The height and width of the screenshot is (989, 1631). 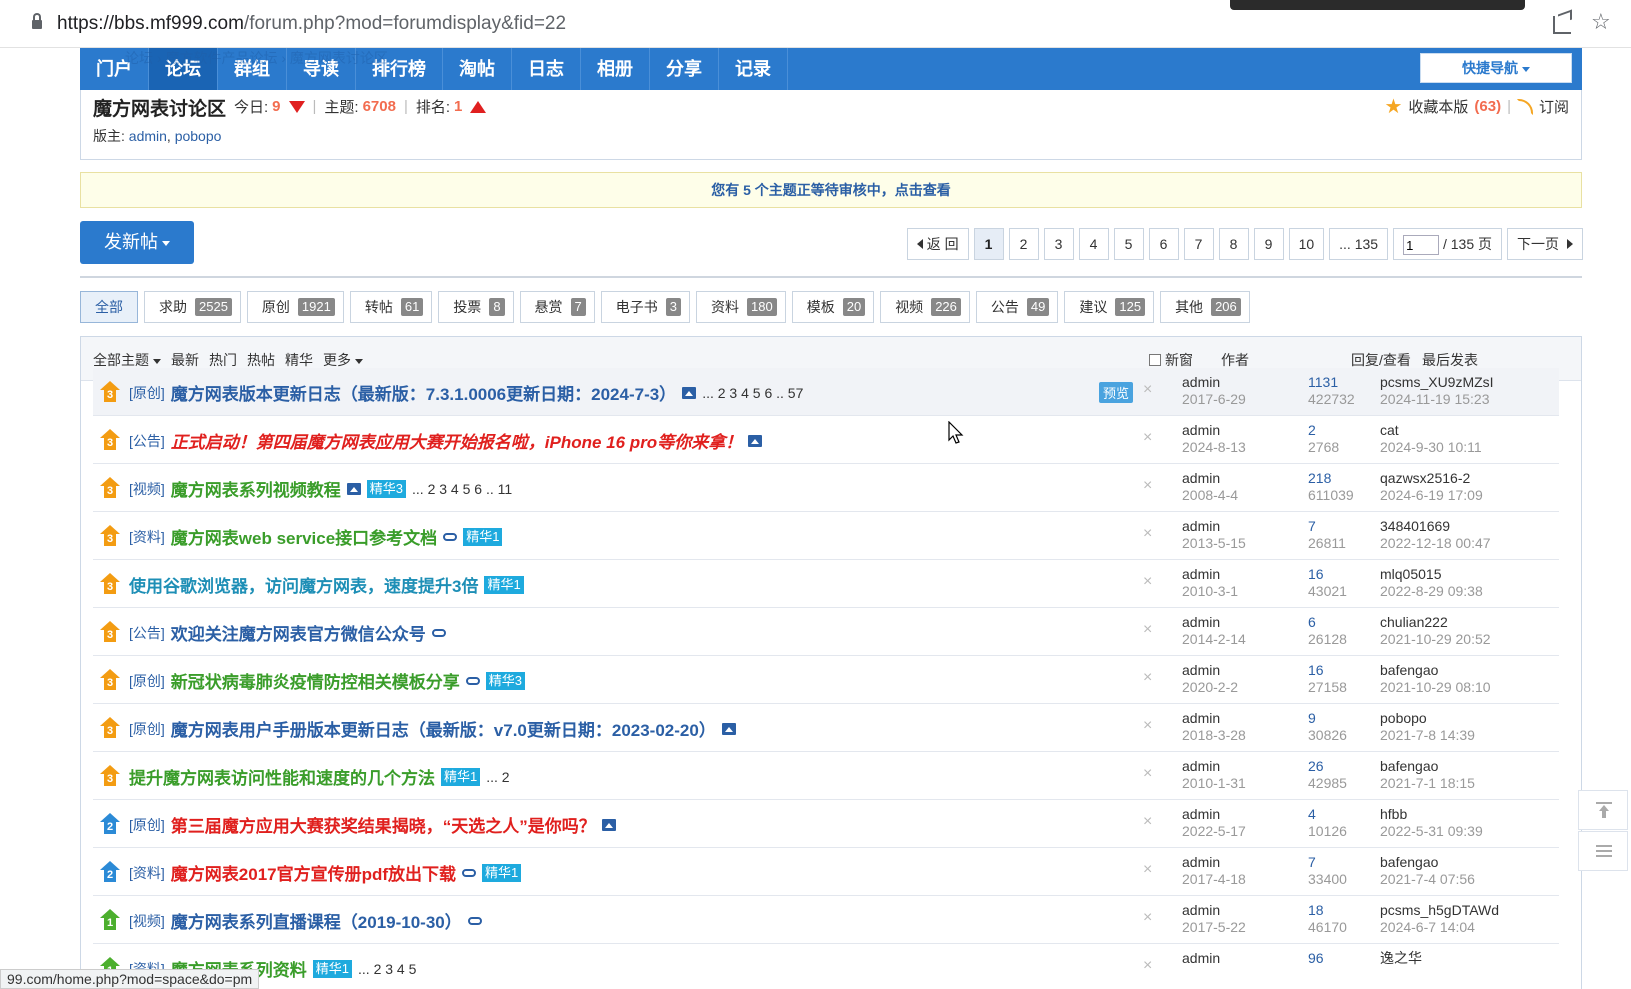 What do you see at coordinates (1427, 862) in the screenshot?
I see `last-poster-link: bafengao` at bounding box center [1427, 862].